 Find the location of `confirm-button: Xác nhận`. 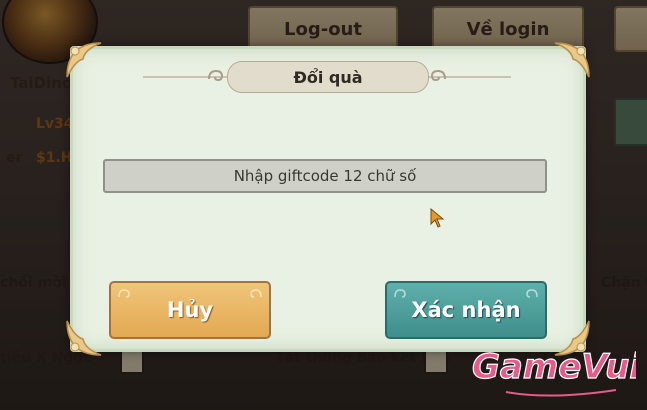

confirm-button: Xác nhận is located at coordinates (466, 310).